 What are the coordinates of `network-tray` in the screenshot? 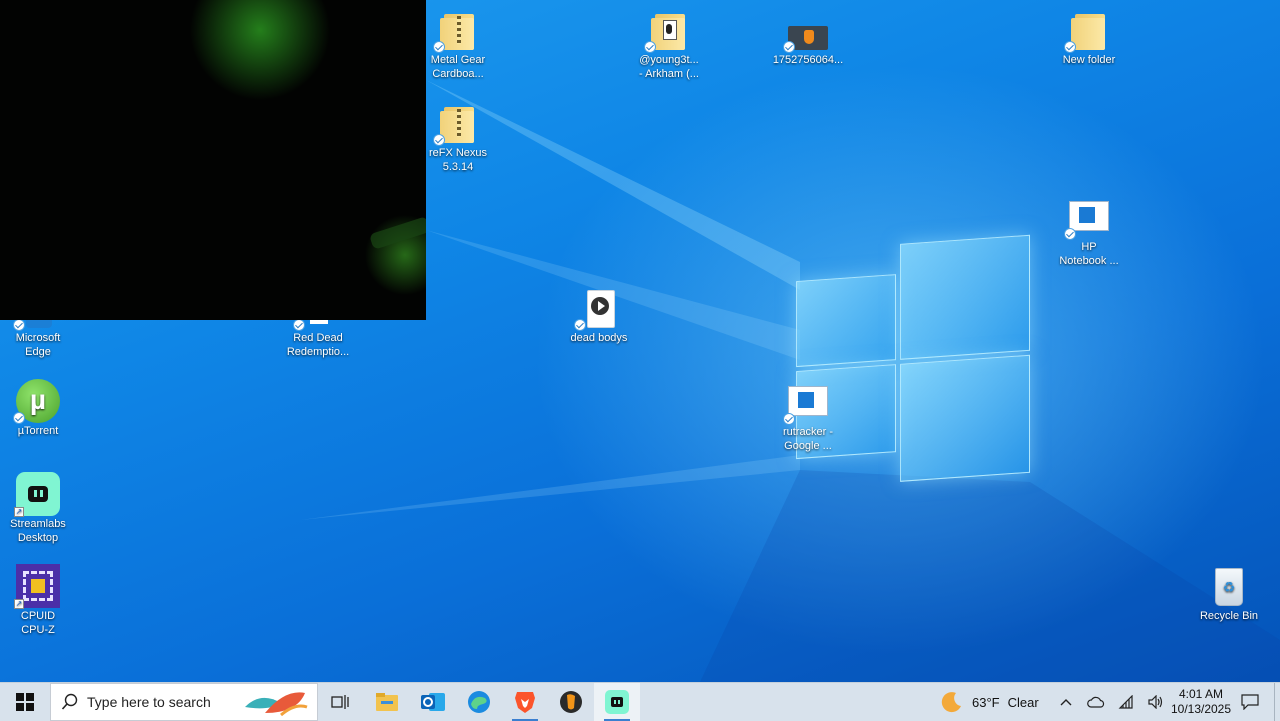 It's located at (1126, 702).